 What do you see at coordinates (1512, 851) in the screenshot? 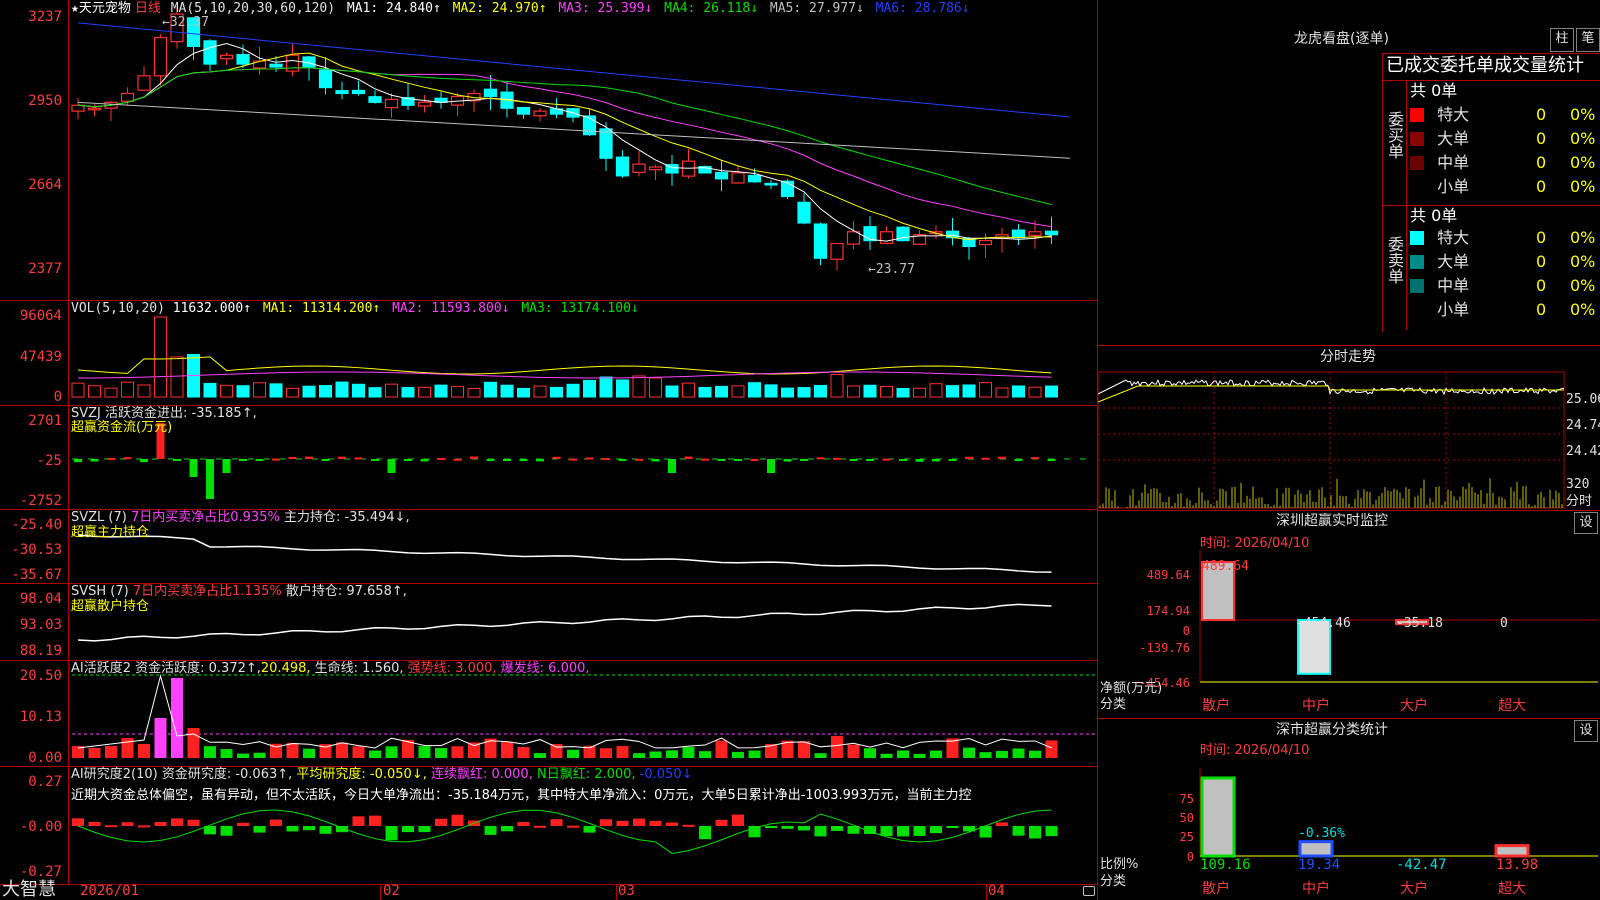
I see `class-bar` at bounding box center [1512, 851].